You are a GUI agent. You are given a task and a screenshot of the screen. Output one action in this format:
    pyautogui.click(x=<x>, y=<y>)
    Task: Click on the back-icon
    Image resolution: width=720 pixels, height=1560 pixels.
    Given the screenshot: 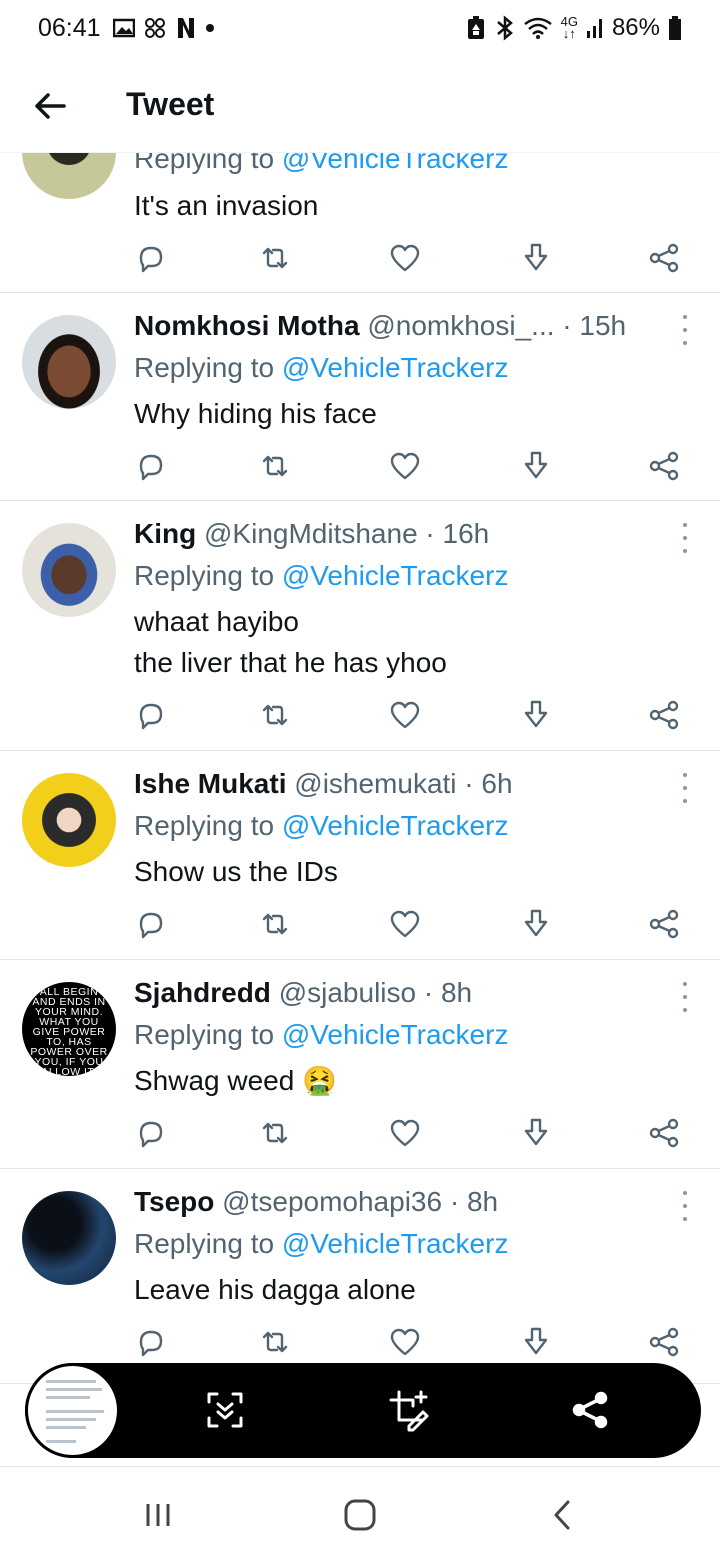 What is the action you would take?
    pyautogui.click(x=562, y=1515)
    